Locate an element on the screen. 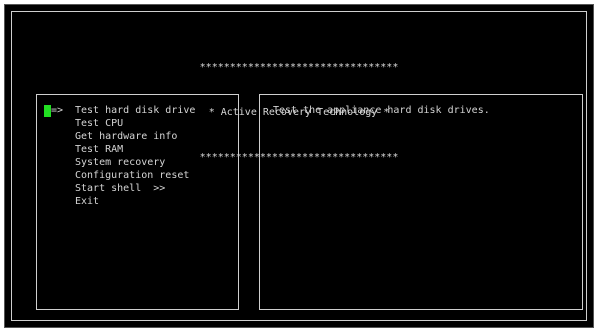 The width and height of the screenshot is (598, 333). menu-item-test-cpu: Test CPU is located at coordinates (119, 123).